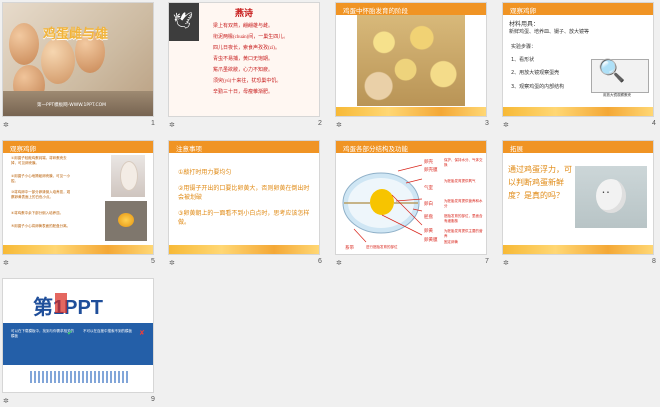 The image size is (660, 407). Describe the element at coordinates (463, 162) in the screenshot. I see `function-shell: 保护、保持水分、气体交换` at that location.